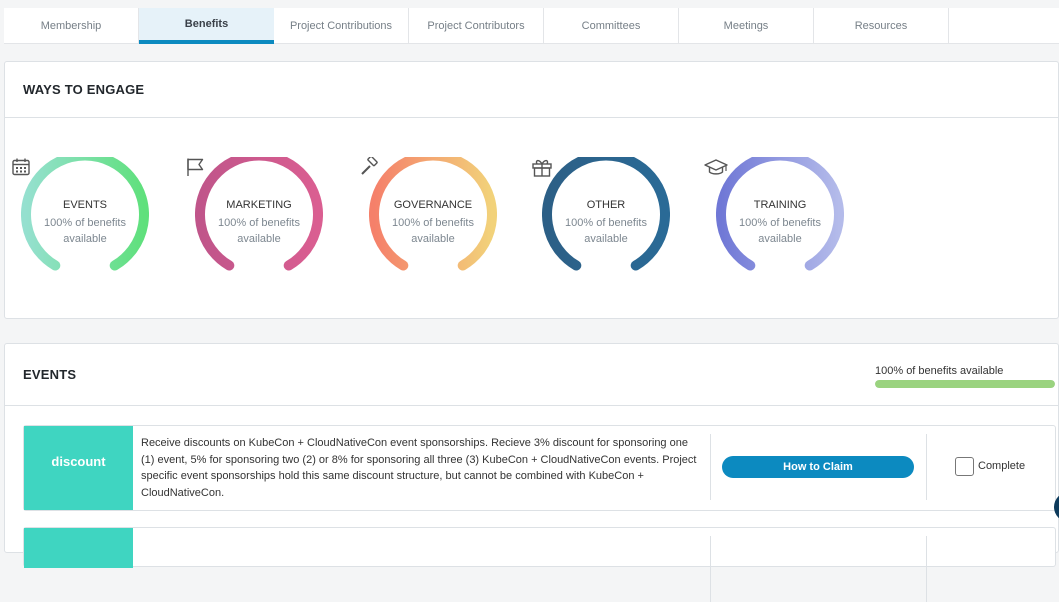 The image size is (1059, 602). Describe the element at coordinates (71, 26) in the screenshot. I see `tab-membership: Membership` at that location.